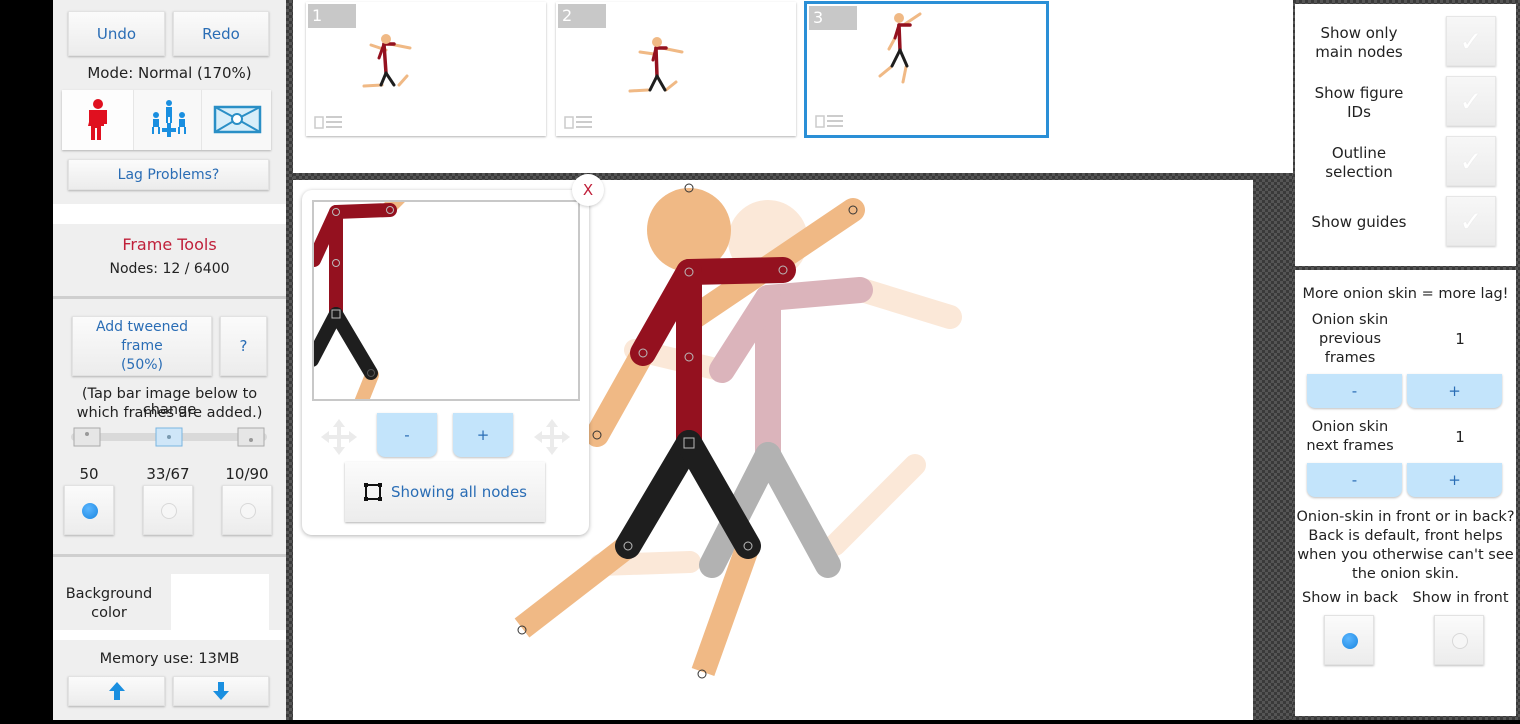 This screenshot has height=724, width=1520. I want to click on tween-option-10-90-label: 10/90, so click(247, 474).